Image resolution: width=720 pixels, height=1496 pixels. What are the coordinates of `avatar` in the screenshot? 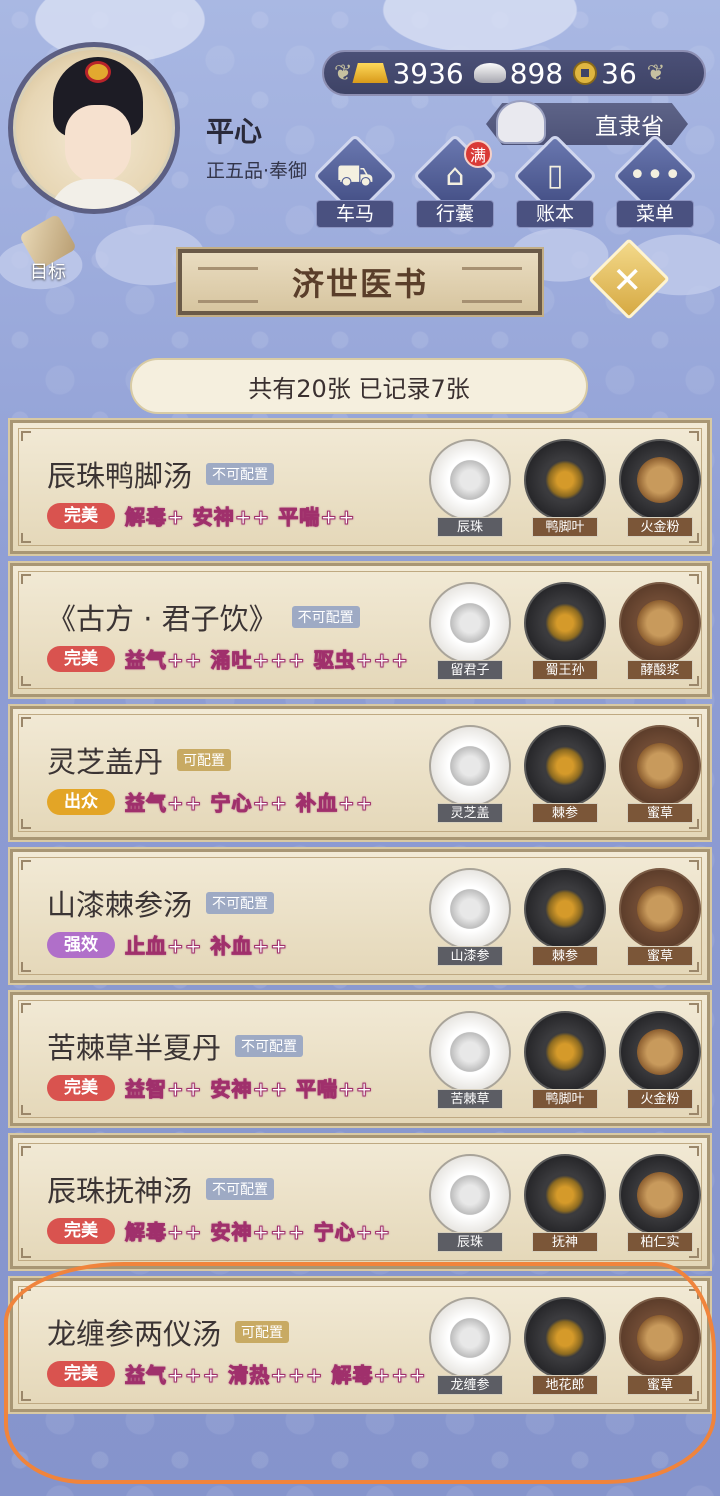 It's located at (94, 128).